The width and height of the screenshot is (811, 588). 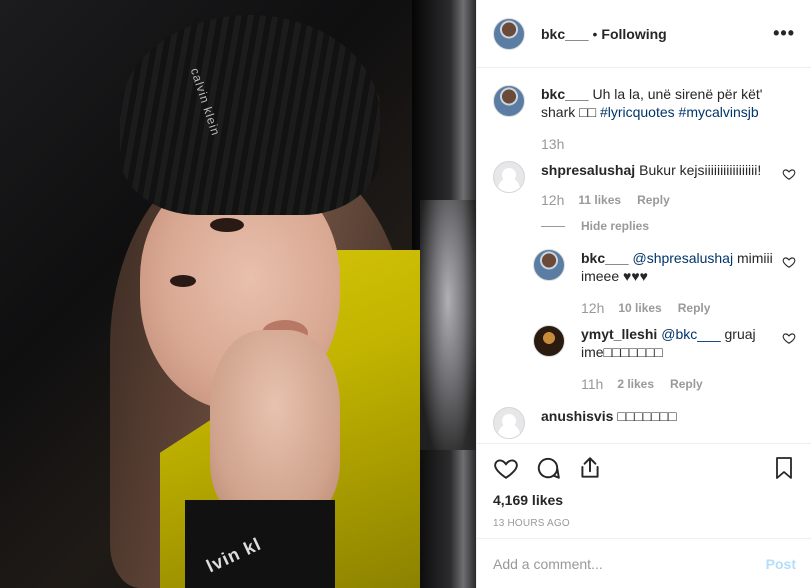 I want to click on post-actions-area: 4,169 likes 13 HOURS AGO, so click(x=644, y=490).